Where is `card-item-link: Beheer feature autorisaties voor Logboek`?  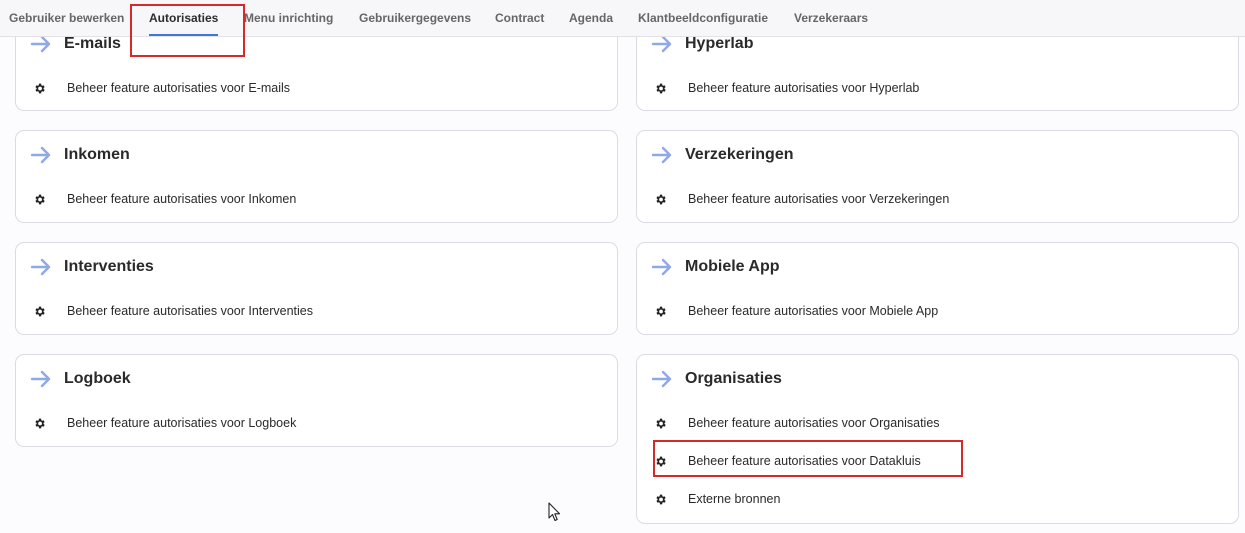 card-item-link: Beheer feature autorisaties voor Logboek is located at coordinates (164, 423).